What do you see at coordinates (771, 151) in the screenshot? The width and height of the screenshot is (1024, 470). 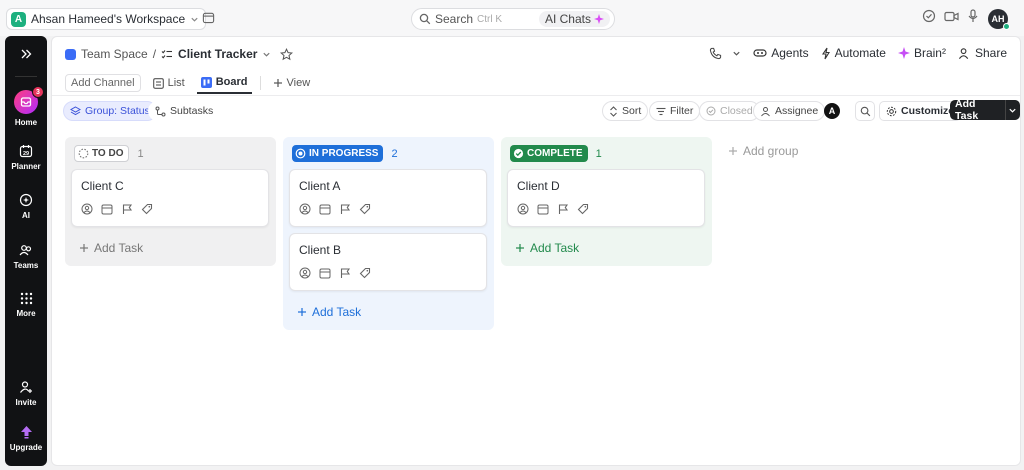 I see `add-group-label: Add group` at bounding box center [771, 151].